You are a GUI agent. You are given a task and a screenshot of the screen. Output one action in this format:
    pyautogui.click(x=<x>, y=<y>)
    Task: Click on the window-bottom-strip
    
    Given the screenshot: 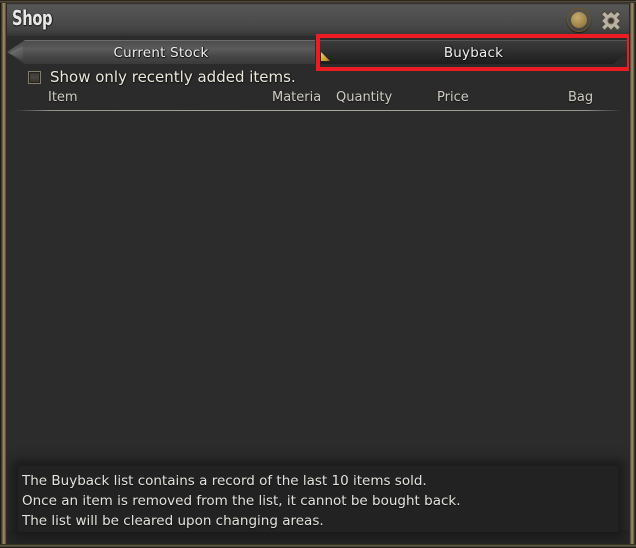 What is the action you would take?
    pyautogui.click(x=318, y=537)
    